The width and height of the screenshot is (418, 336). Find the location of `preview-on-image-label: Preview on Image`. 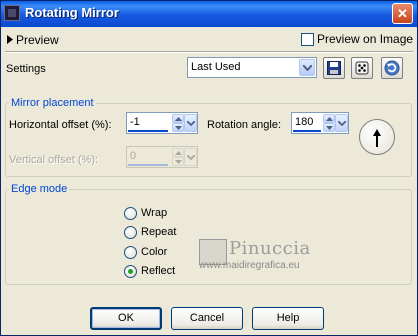

preview-on-image-label: Preview on Image is located at coordinates (365, 39).